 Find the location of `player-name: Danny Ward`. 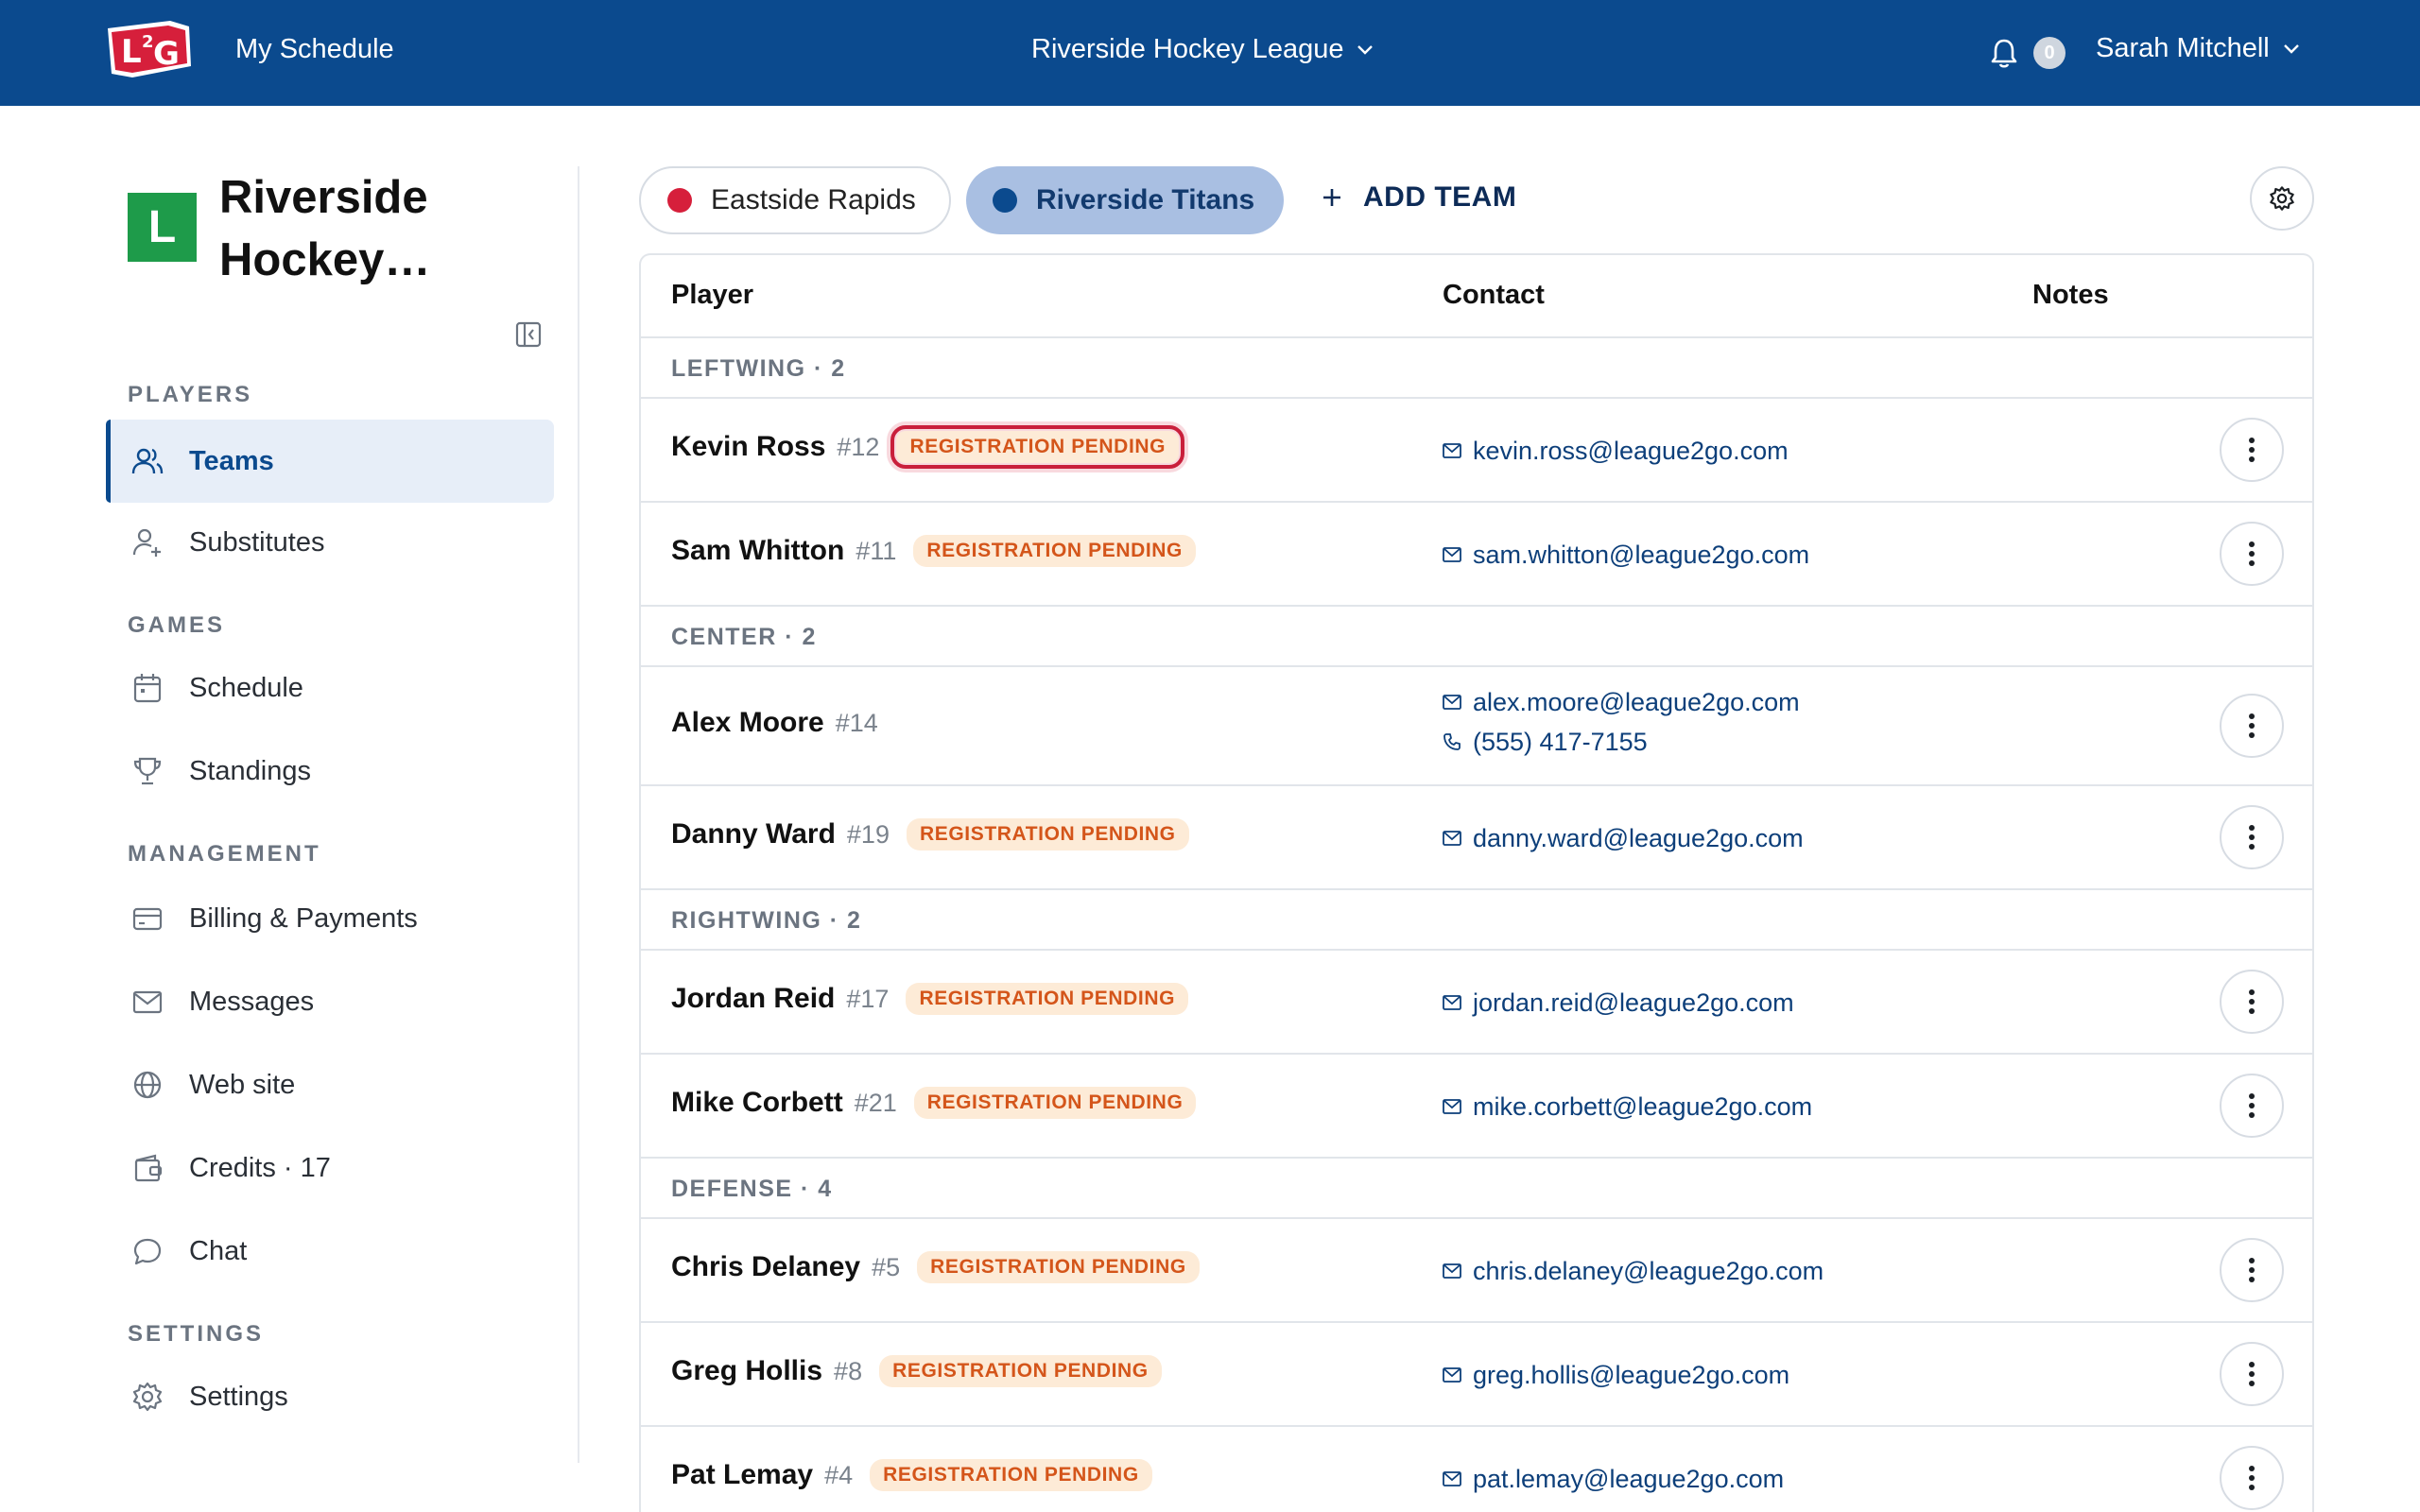

player-name: Danny Ward is located at coordinates (753, 834).